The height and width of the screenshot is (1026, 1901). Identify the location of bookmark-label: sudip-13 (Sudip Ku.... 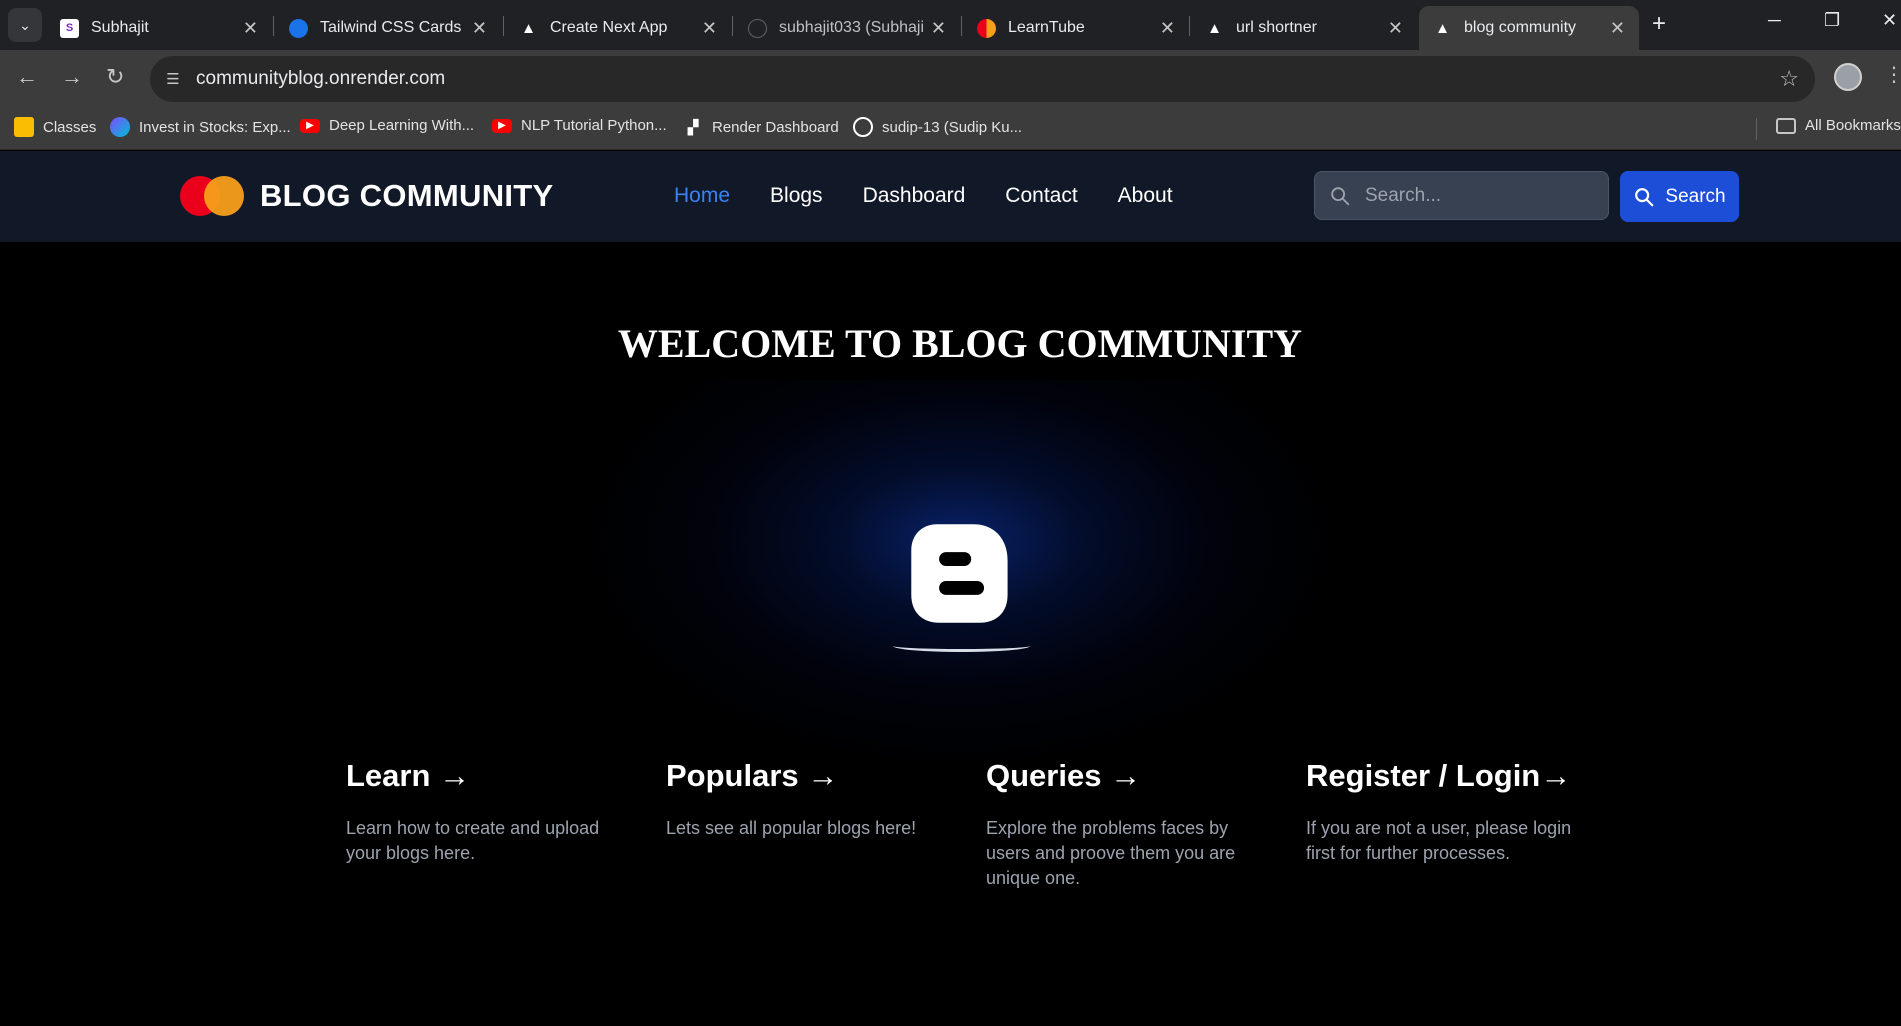
(952, 127).